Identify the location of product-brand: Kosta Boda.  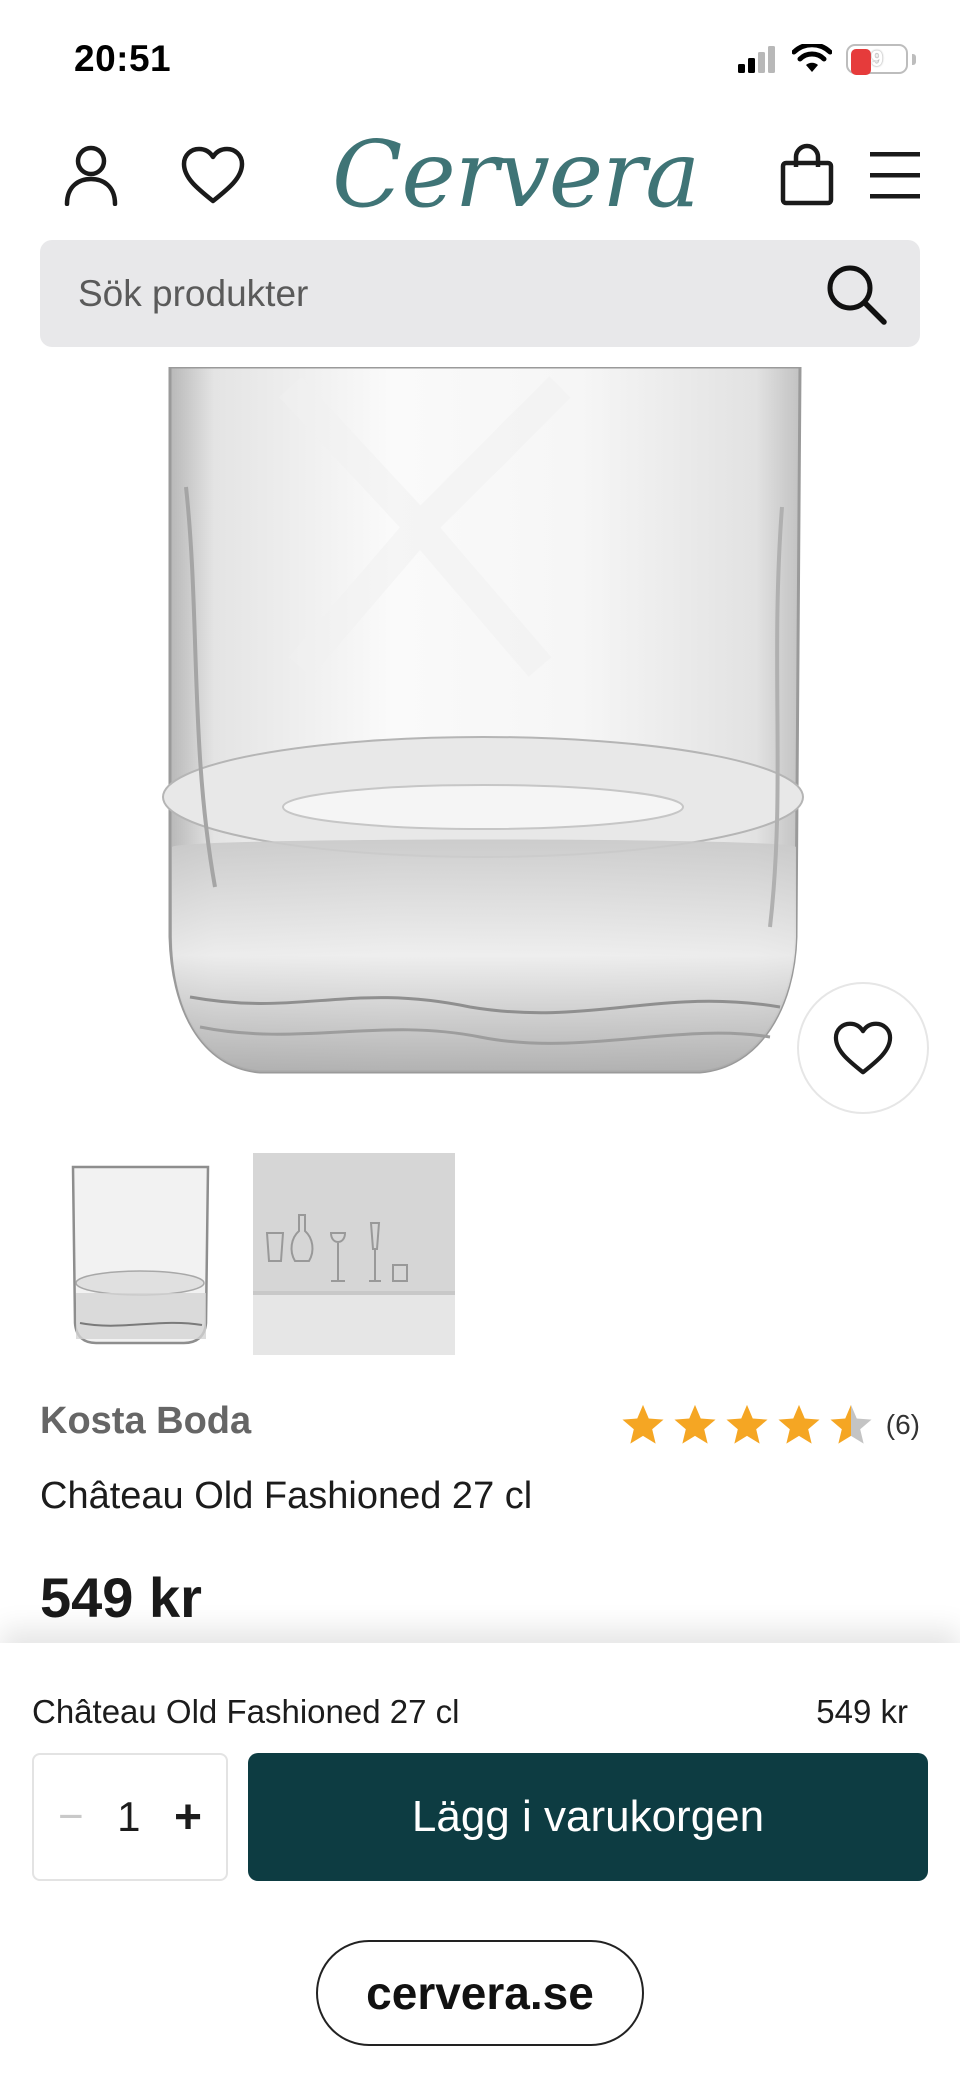
(145, 1421).